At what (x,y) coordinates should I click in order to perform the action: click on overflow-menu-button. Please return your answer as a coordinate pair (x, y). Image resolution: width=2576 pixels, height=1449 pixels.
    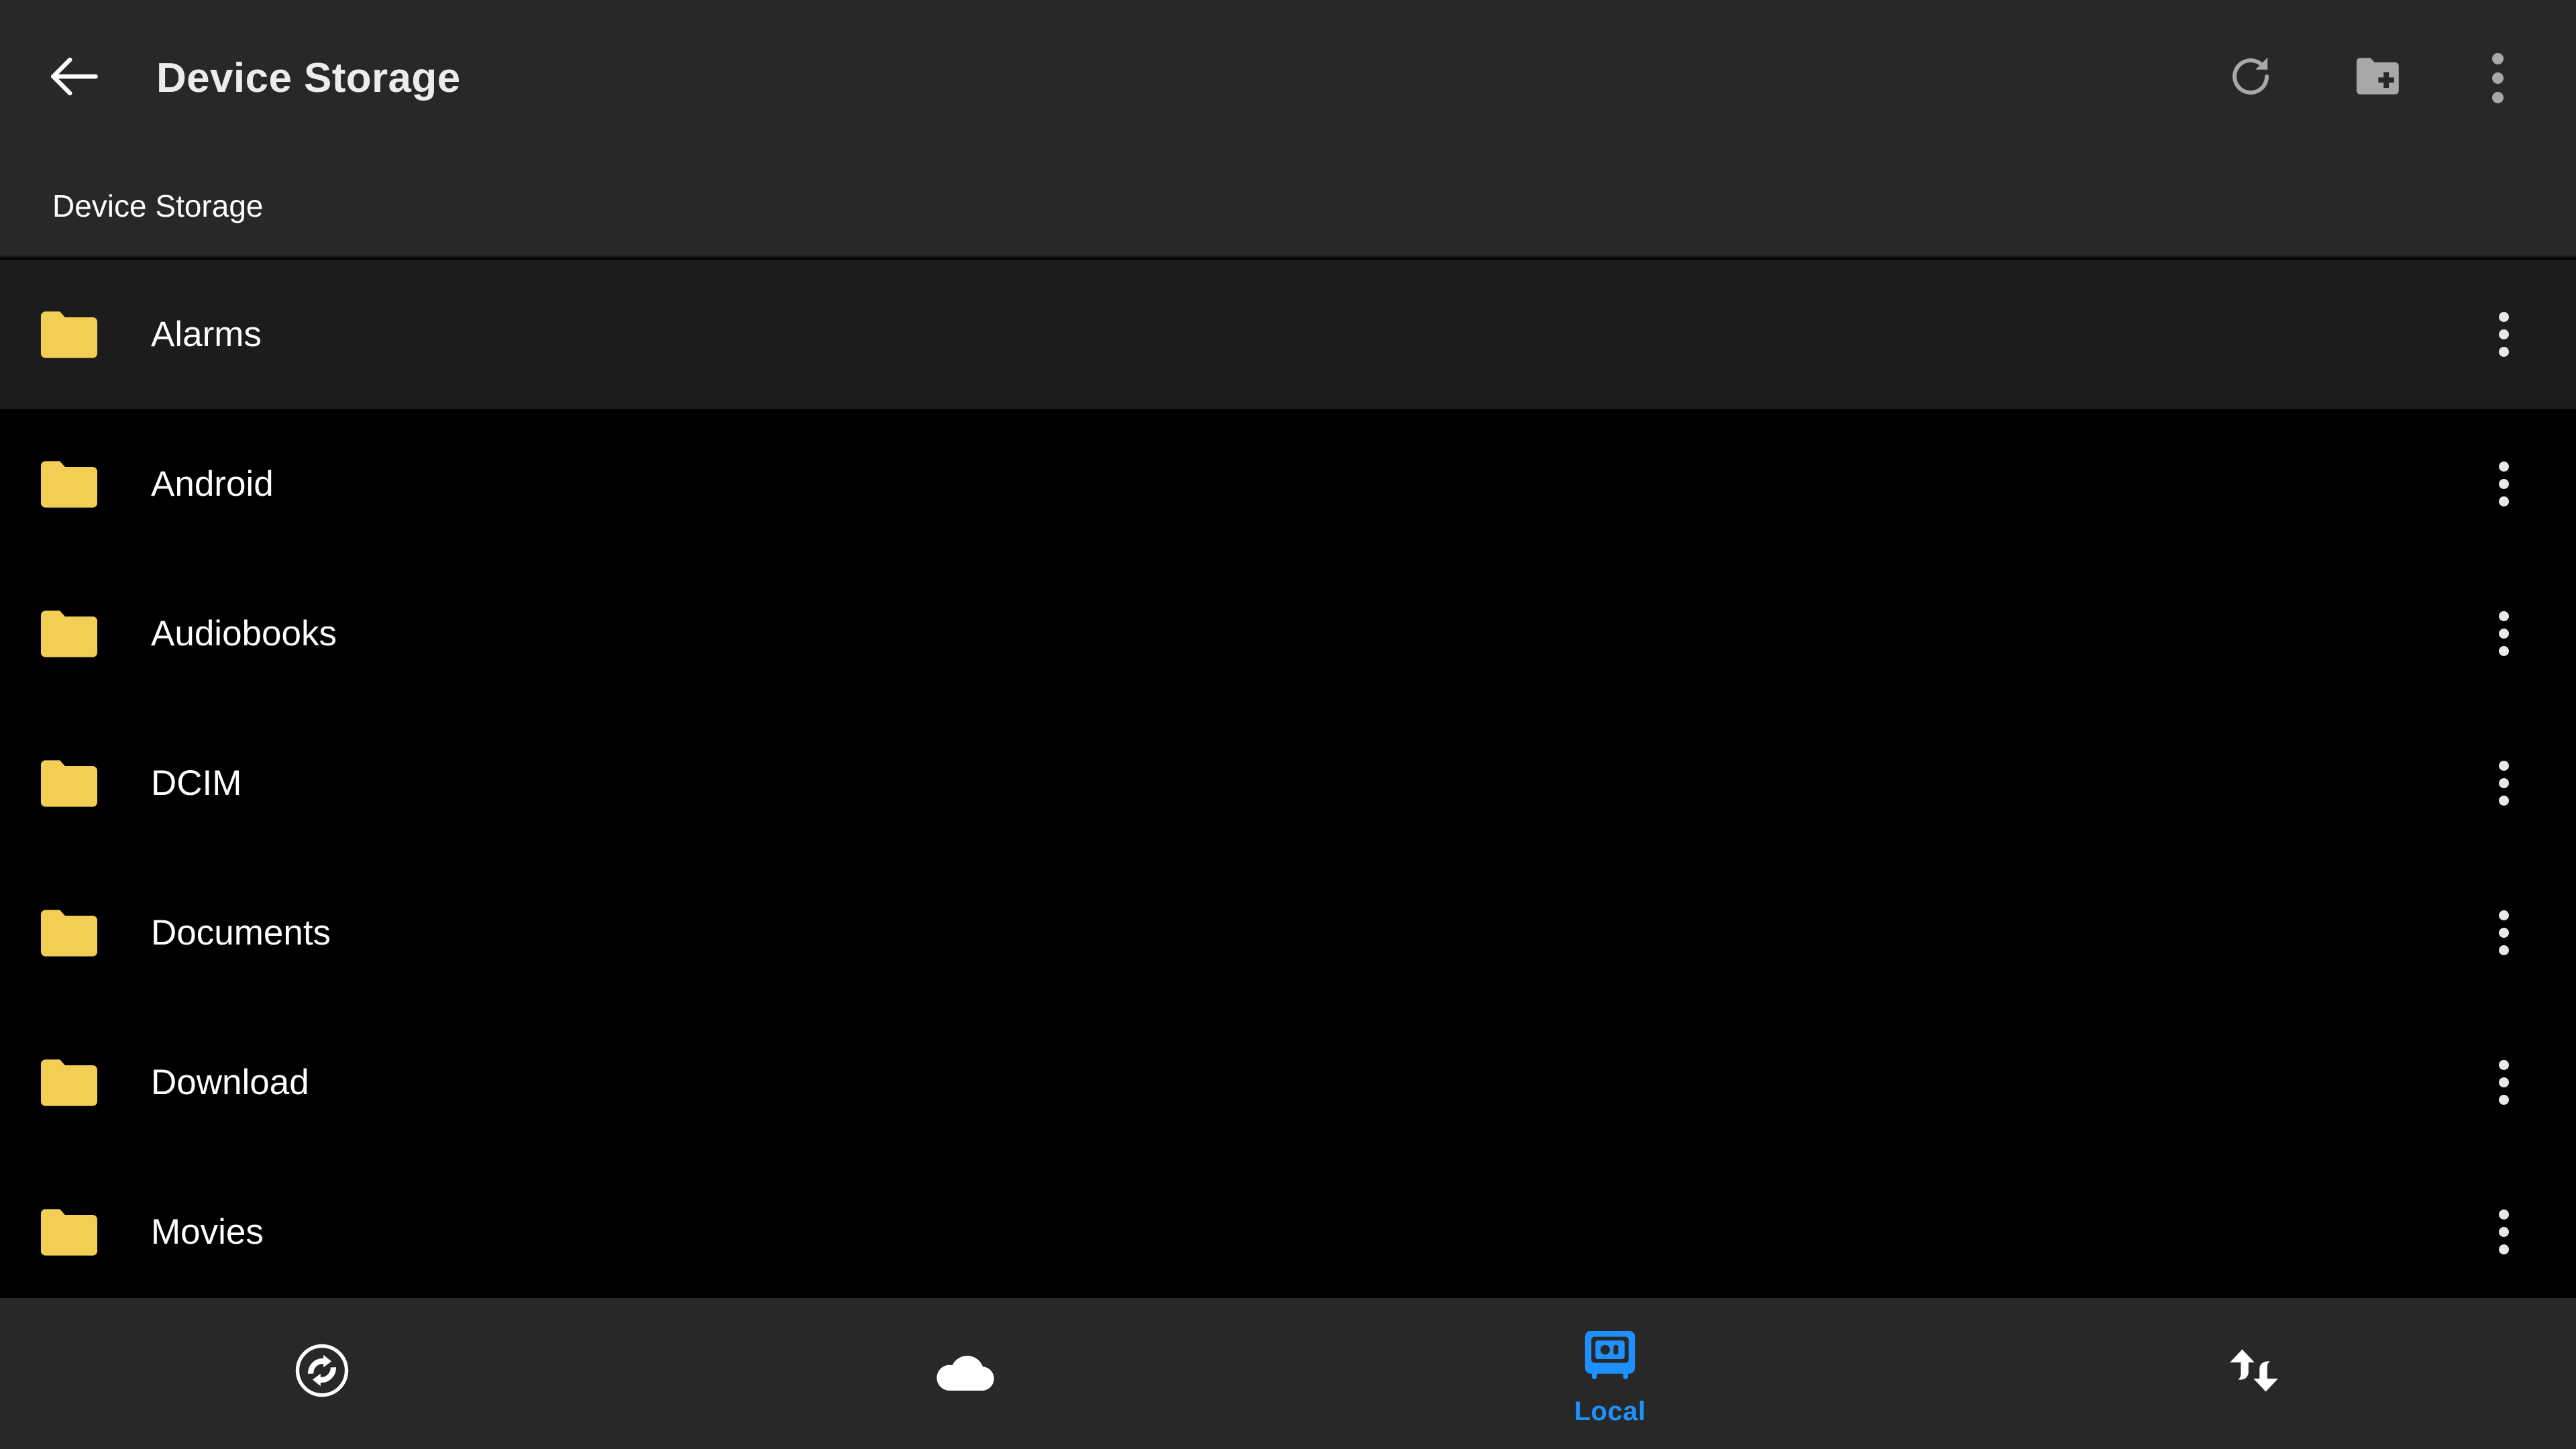
    Looking at the image, I should click on (2497, 78).